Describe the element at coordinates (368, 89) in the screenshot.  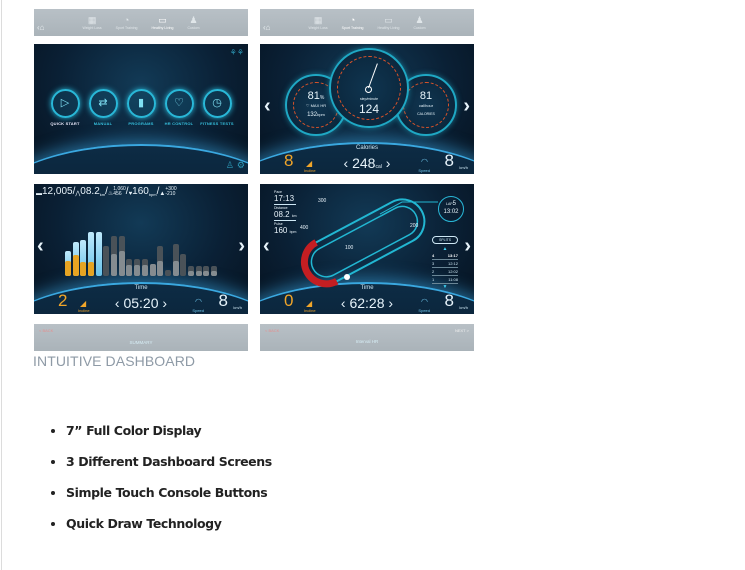
I see `gauge-hub` at that location.